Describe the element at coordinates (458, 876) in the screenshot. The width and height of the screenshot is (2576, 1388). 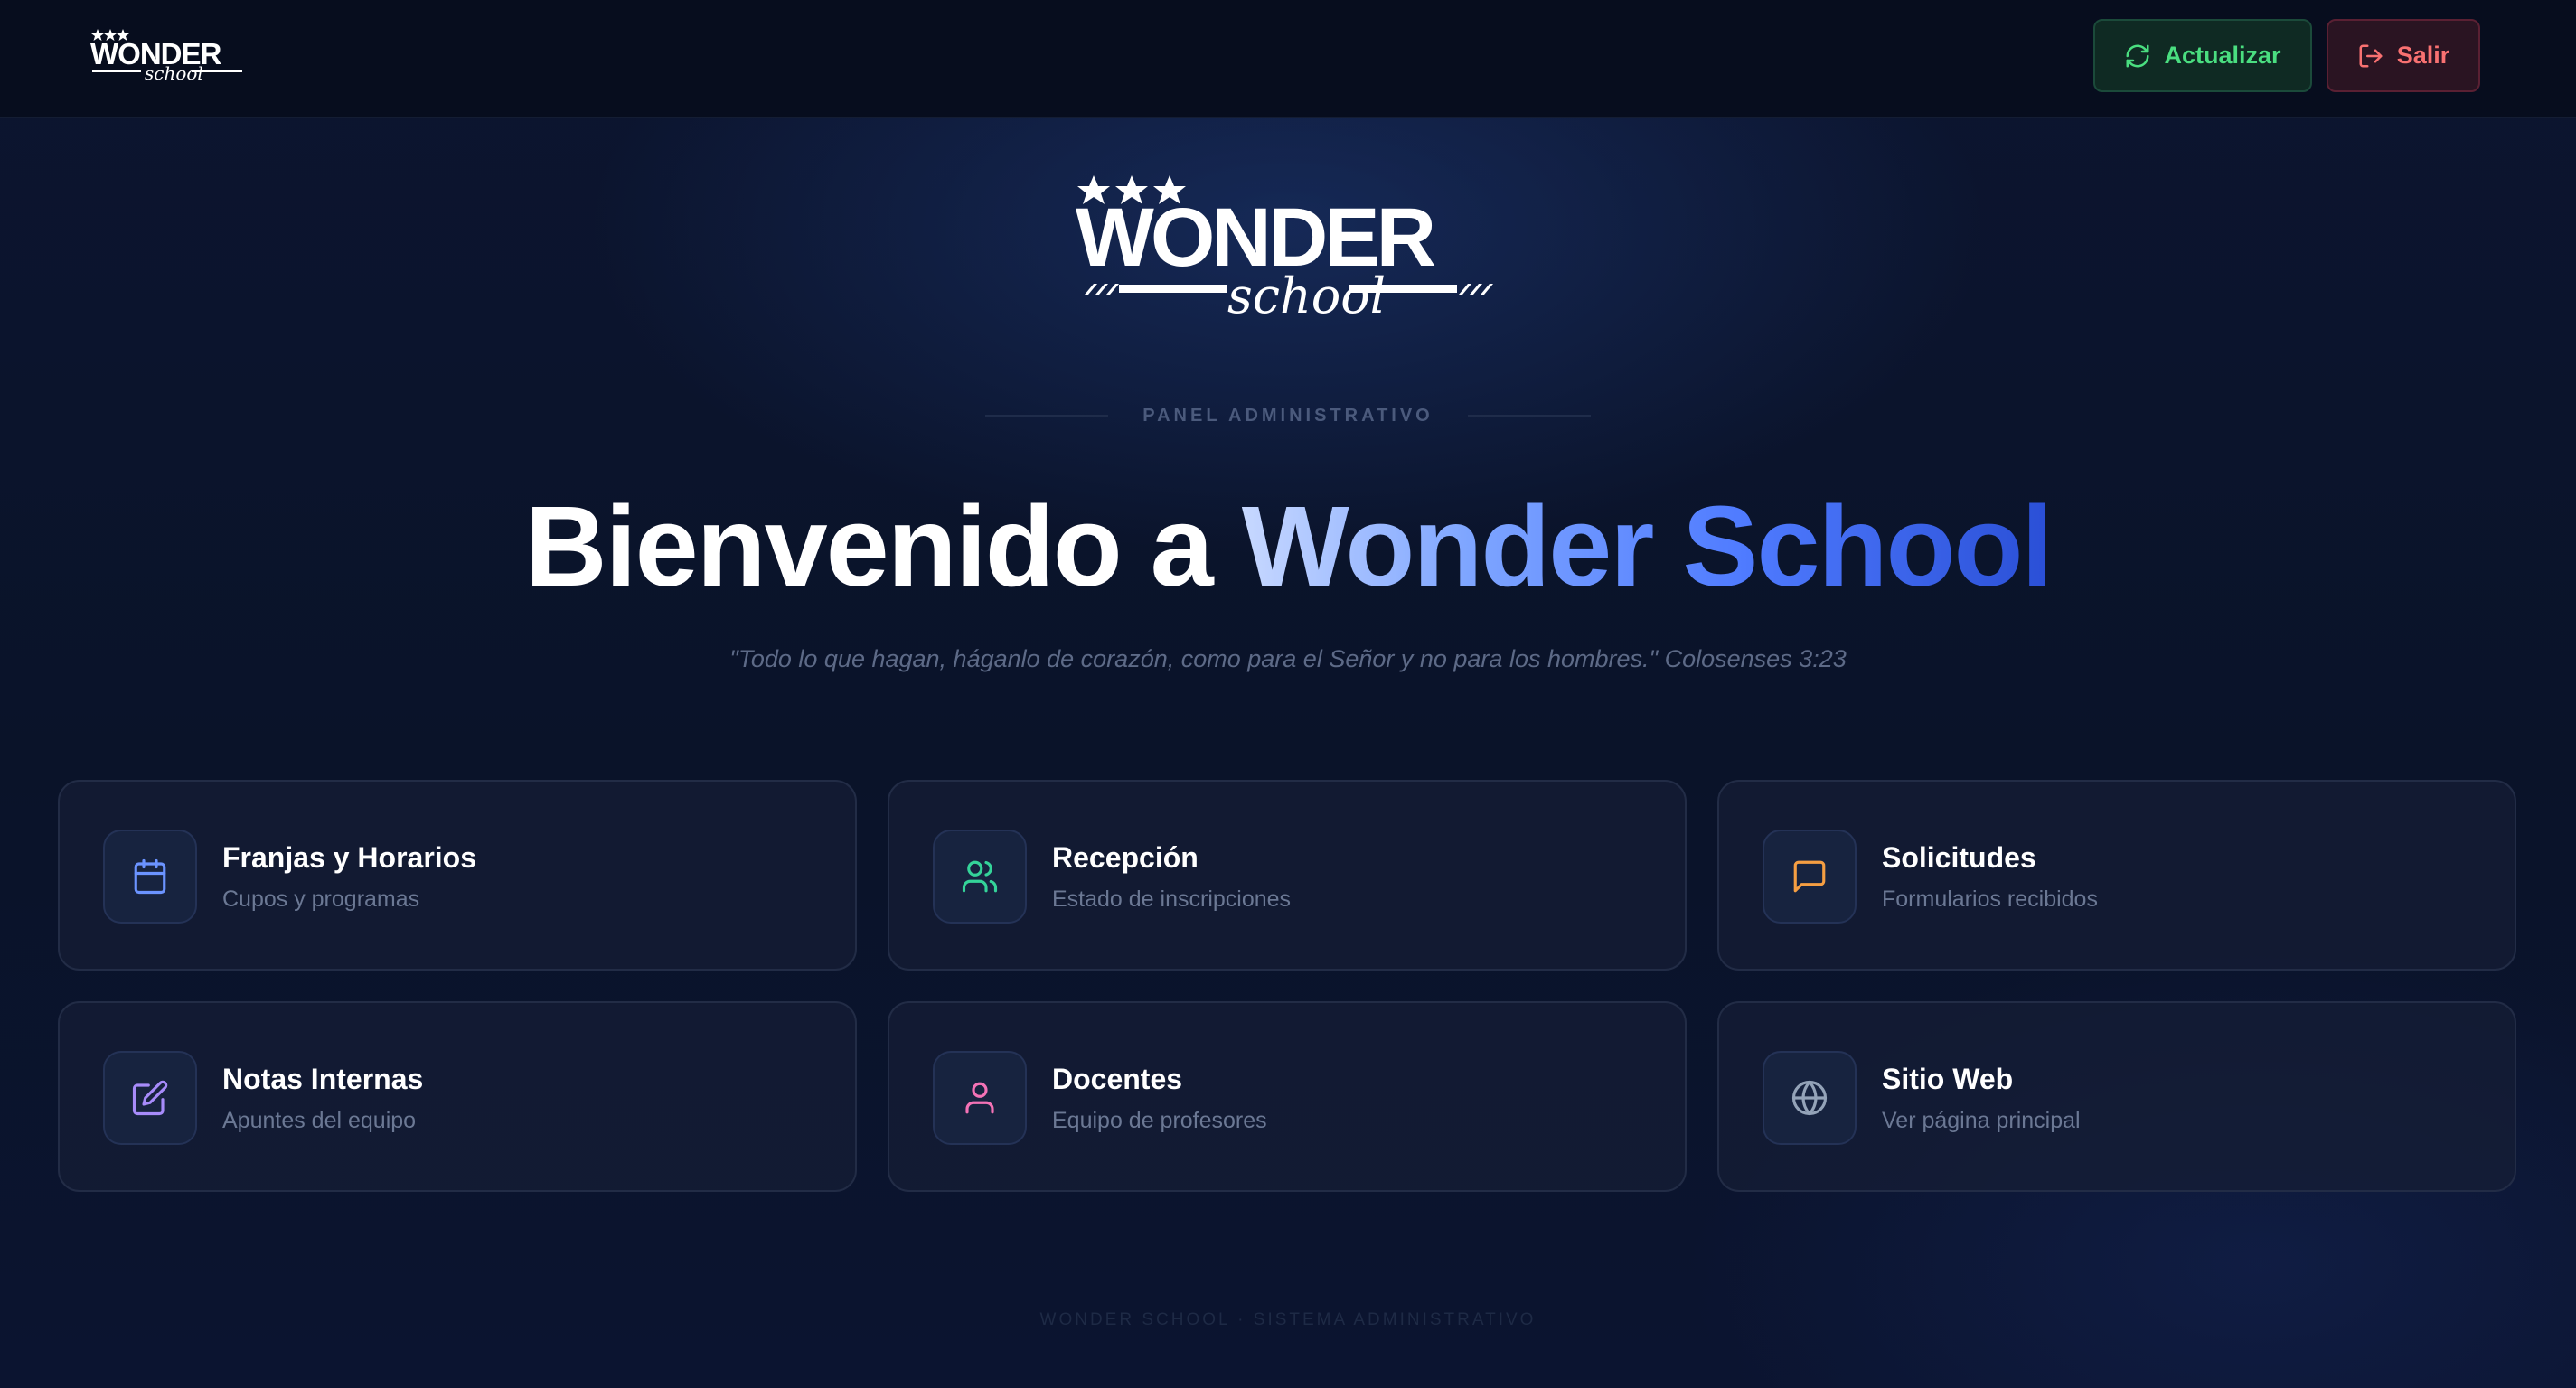
I see `card-franjas-horarios: Franjas y Horarios Cupos y programas` at that location.